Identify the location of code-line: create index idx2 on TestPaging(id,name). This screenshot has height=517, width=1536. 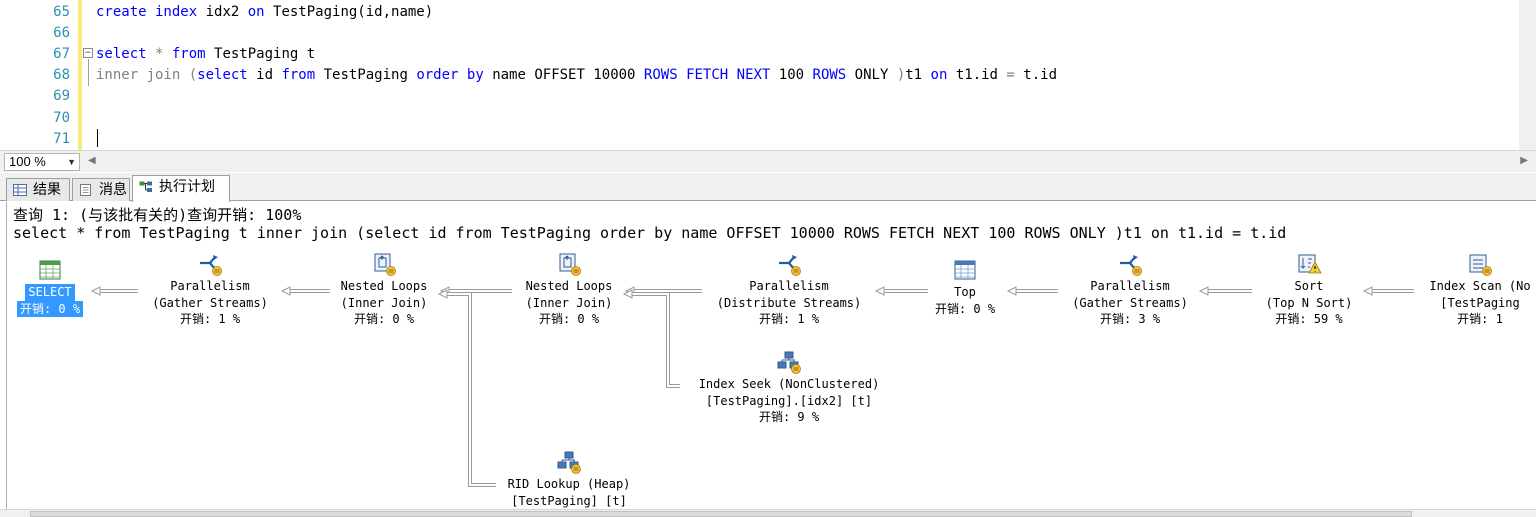
(264, 12).